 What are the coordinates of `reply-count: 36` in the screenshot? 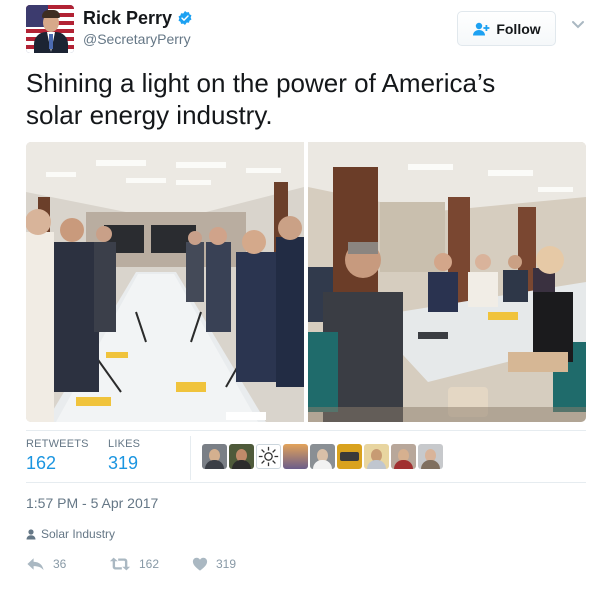 It's located at (60, 564).